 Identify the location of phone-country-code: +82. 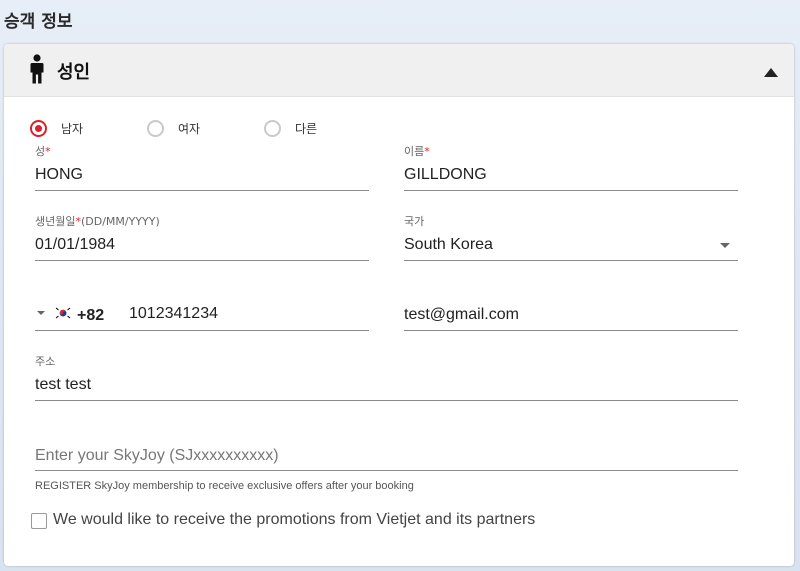
(90, 316).